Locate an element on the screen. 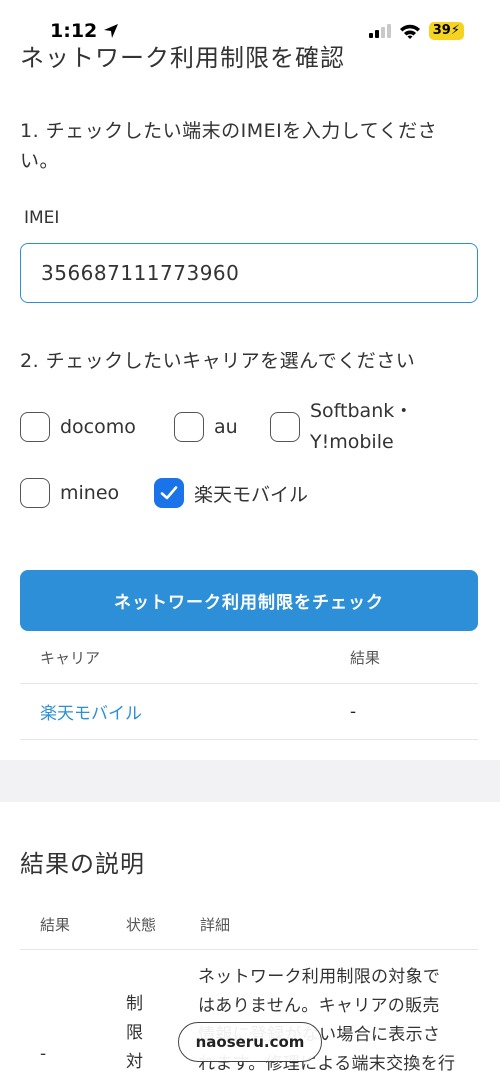  header-state: 状態 is located at coordinates (141, 925).